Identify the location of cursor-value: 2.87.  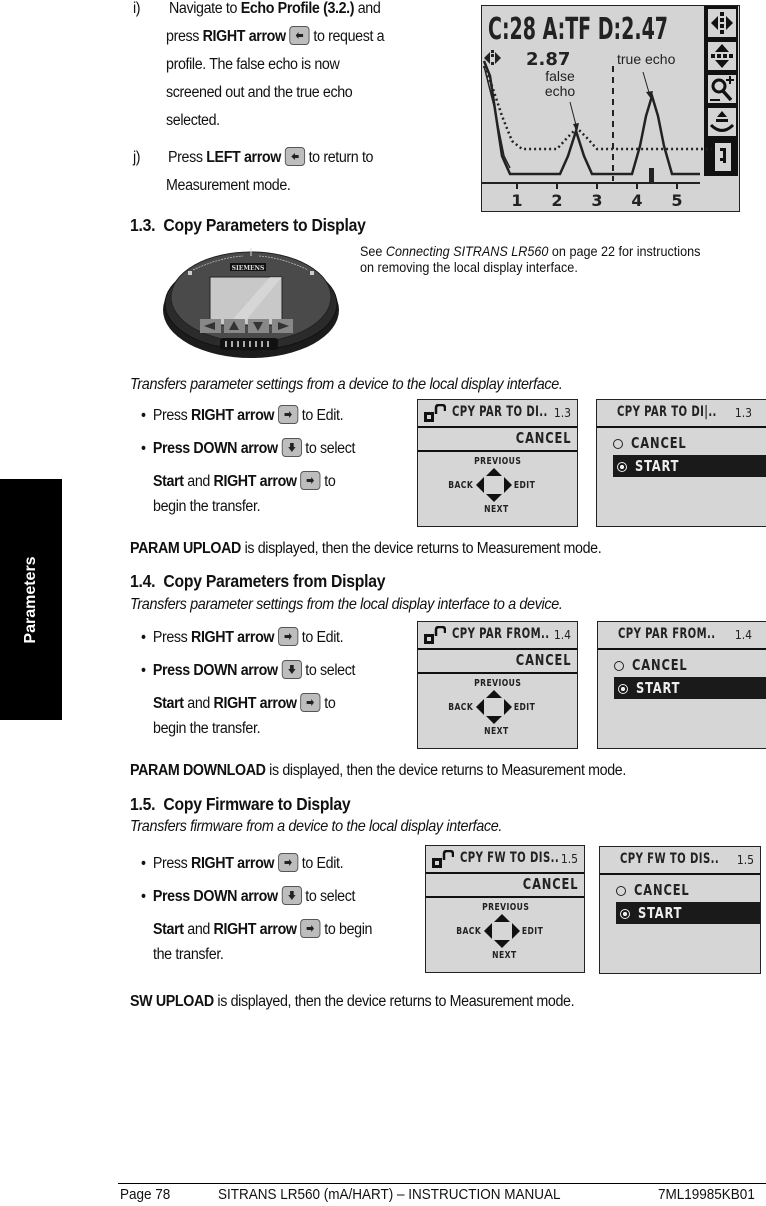
(548, 59).